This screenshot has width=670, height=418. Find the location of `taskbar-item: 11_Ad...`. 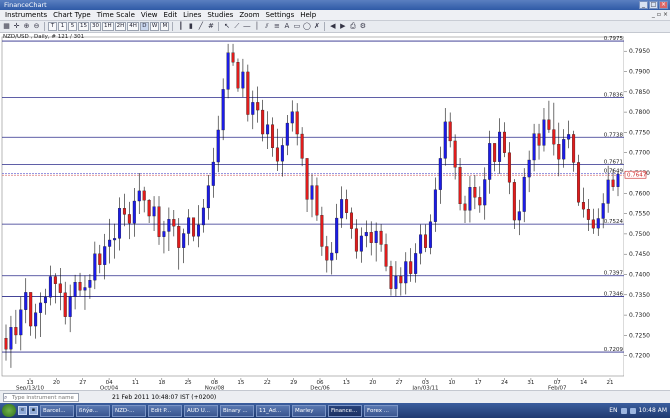

taskbar-item: 11_Ad... is located at coordinates (273, 410).